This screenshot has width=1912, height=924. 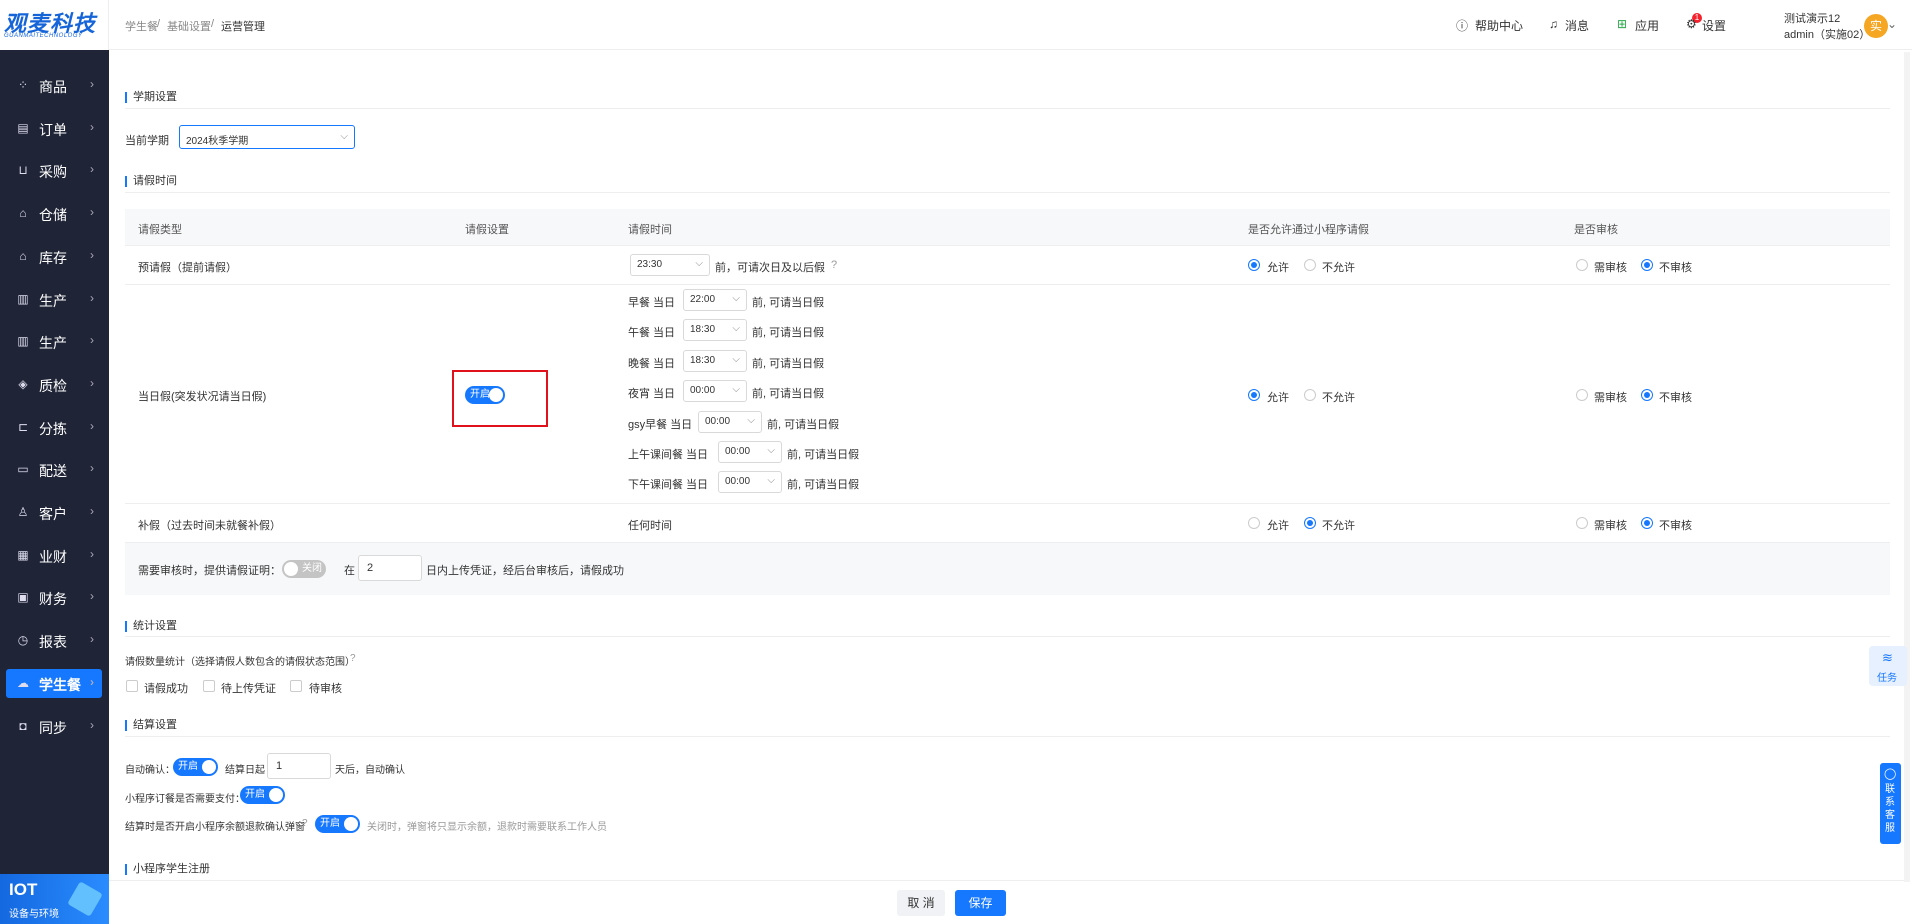 I want to click on sidebar-item: ◘ 同步 ›, so click(x=54, y=726).